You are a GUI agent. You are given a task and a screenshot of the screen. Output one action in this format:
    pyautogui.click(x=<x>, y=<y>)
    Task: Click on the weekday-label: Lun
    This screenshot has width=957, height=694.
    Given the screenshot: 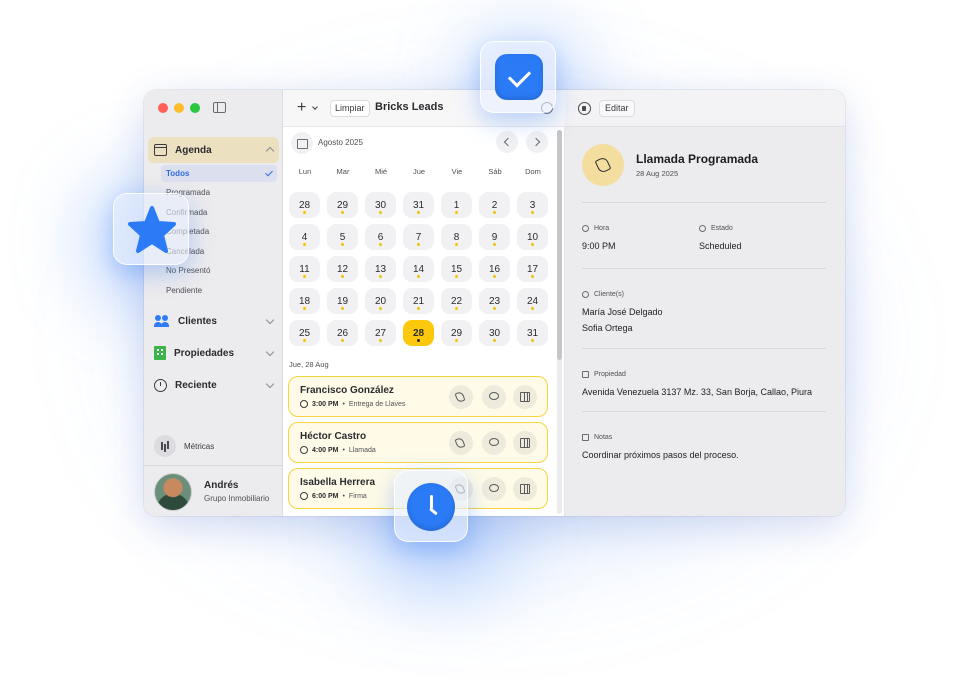 What is the action you would take?
    pyautogui.click(x=305, y=171)
    